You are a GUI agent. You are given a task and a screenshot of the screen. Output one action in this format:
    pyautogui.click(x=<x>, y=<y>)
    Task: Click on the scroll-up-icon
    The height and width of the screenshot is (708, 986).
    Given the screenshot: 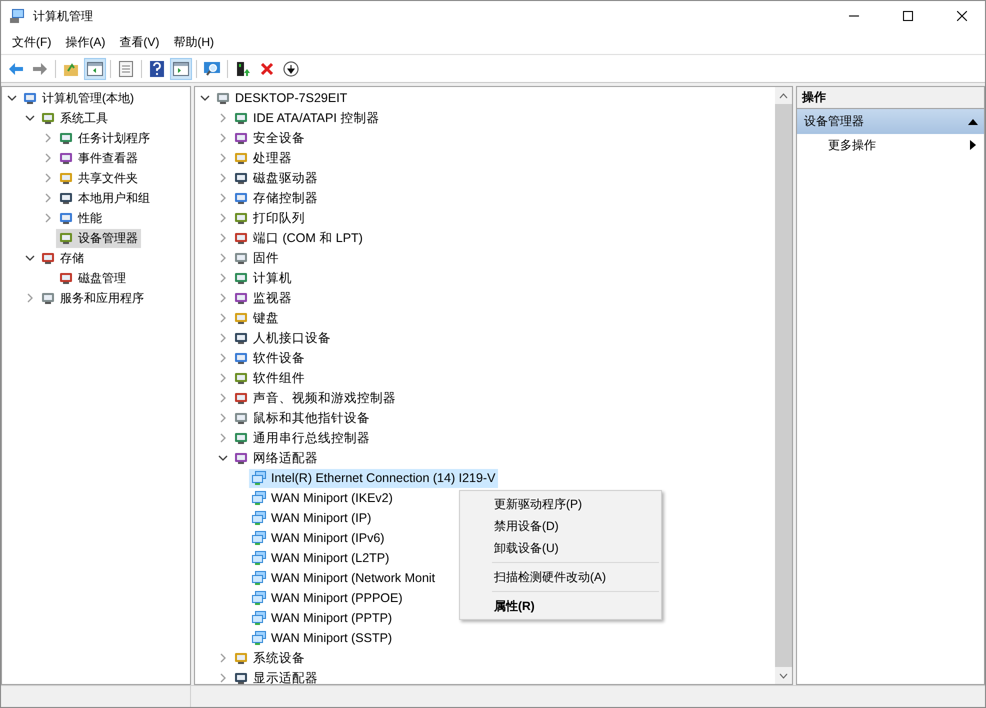 What is the action you would take?
    pyautogui.click(x=783, y=95)
    